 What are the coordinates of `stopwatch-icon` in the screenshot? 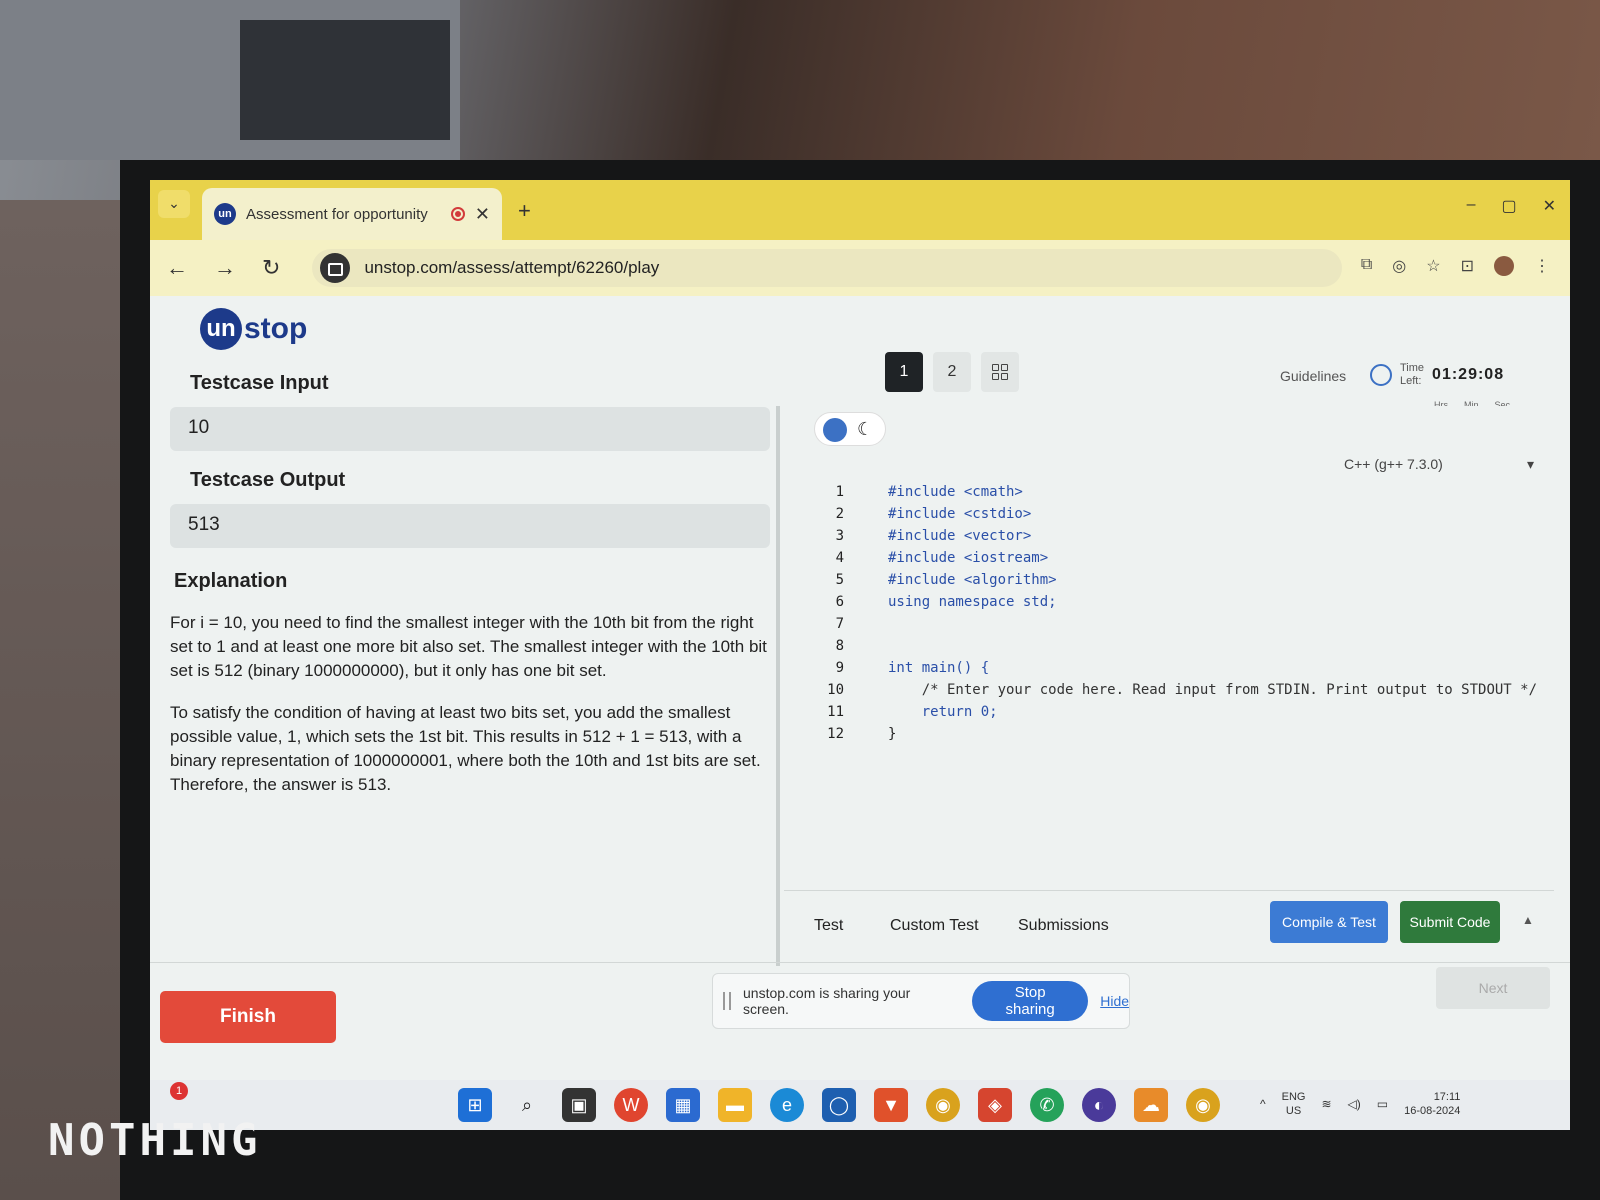 It's located at (1381, 375).